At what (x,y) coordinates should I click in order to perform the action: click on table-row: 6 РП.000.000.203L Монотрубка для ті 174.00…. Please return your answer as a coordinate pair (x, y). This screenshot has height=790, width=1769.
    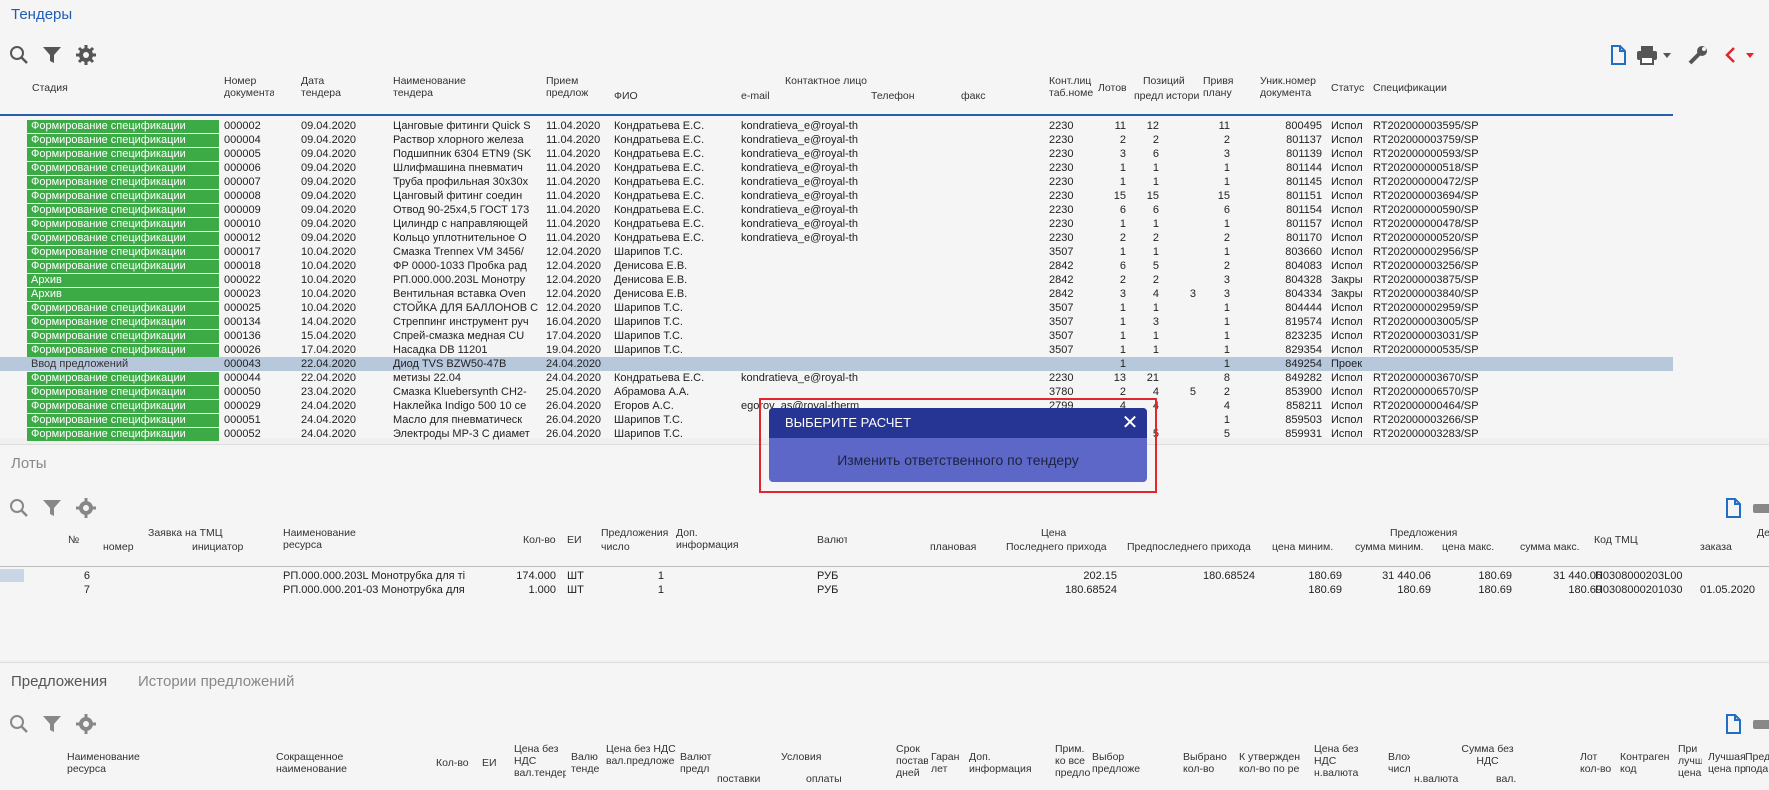
    Looking at the image, I should click on (884, 576).